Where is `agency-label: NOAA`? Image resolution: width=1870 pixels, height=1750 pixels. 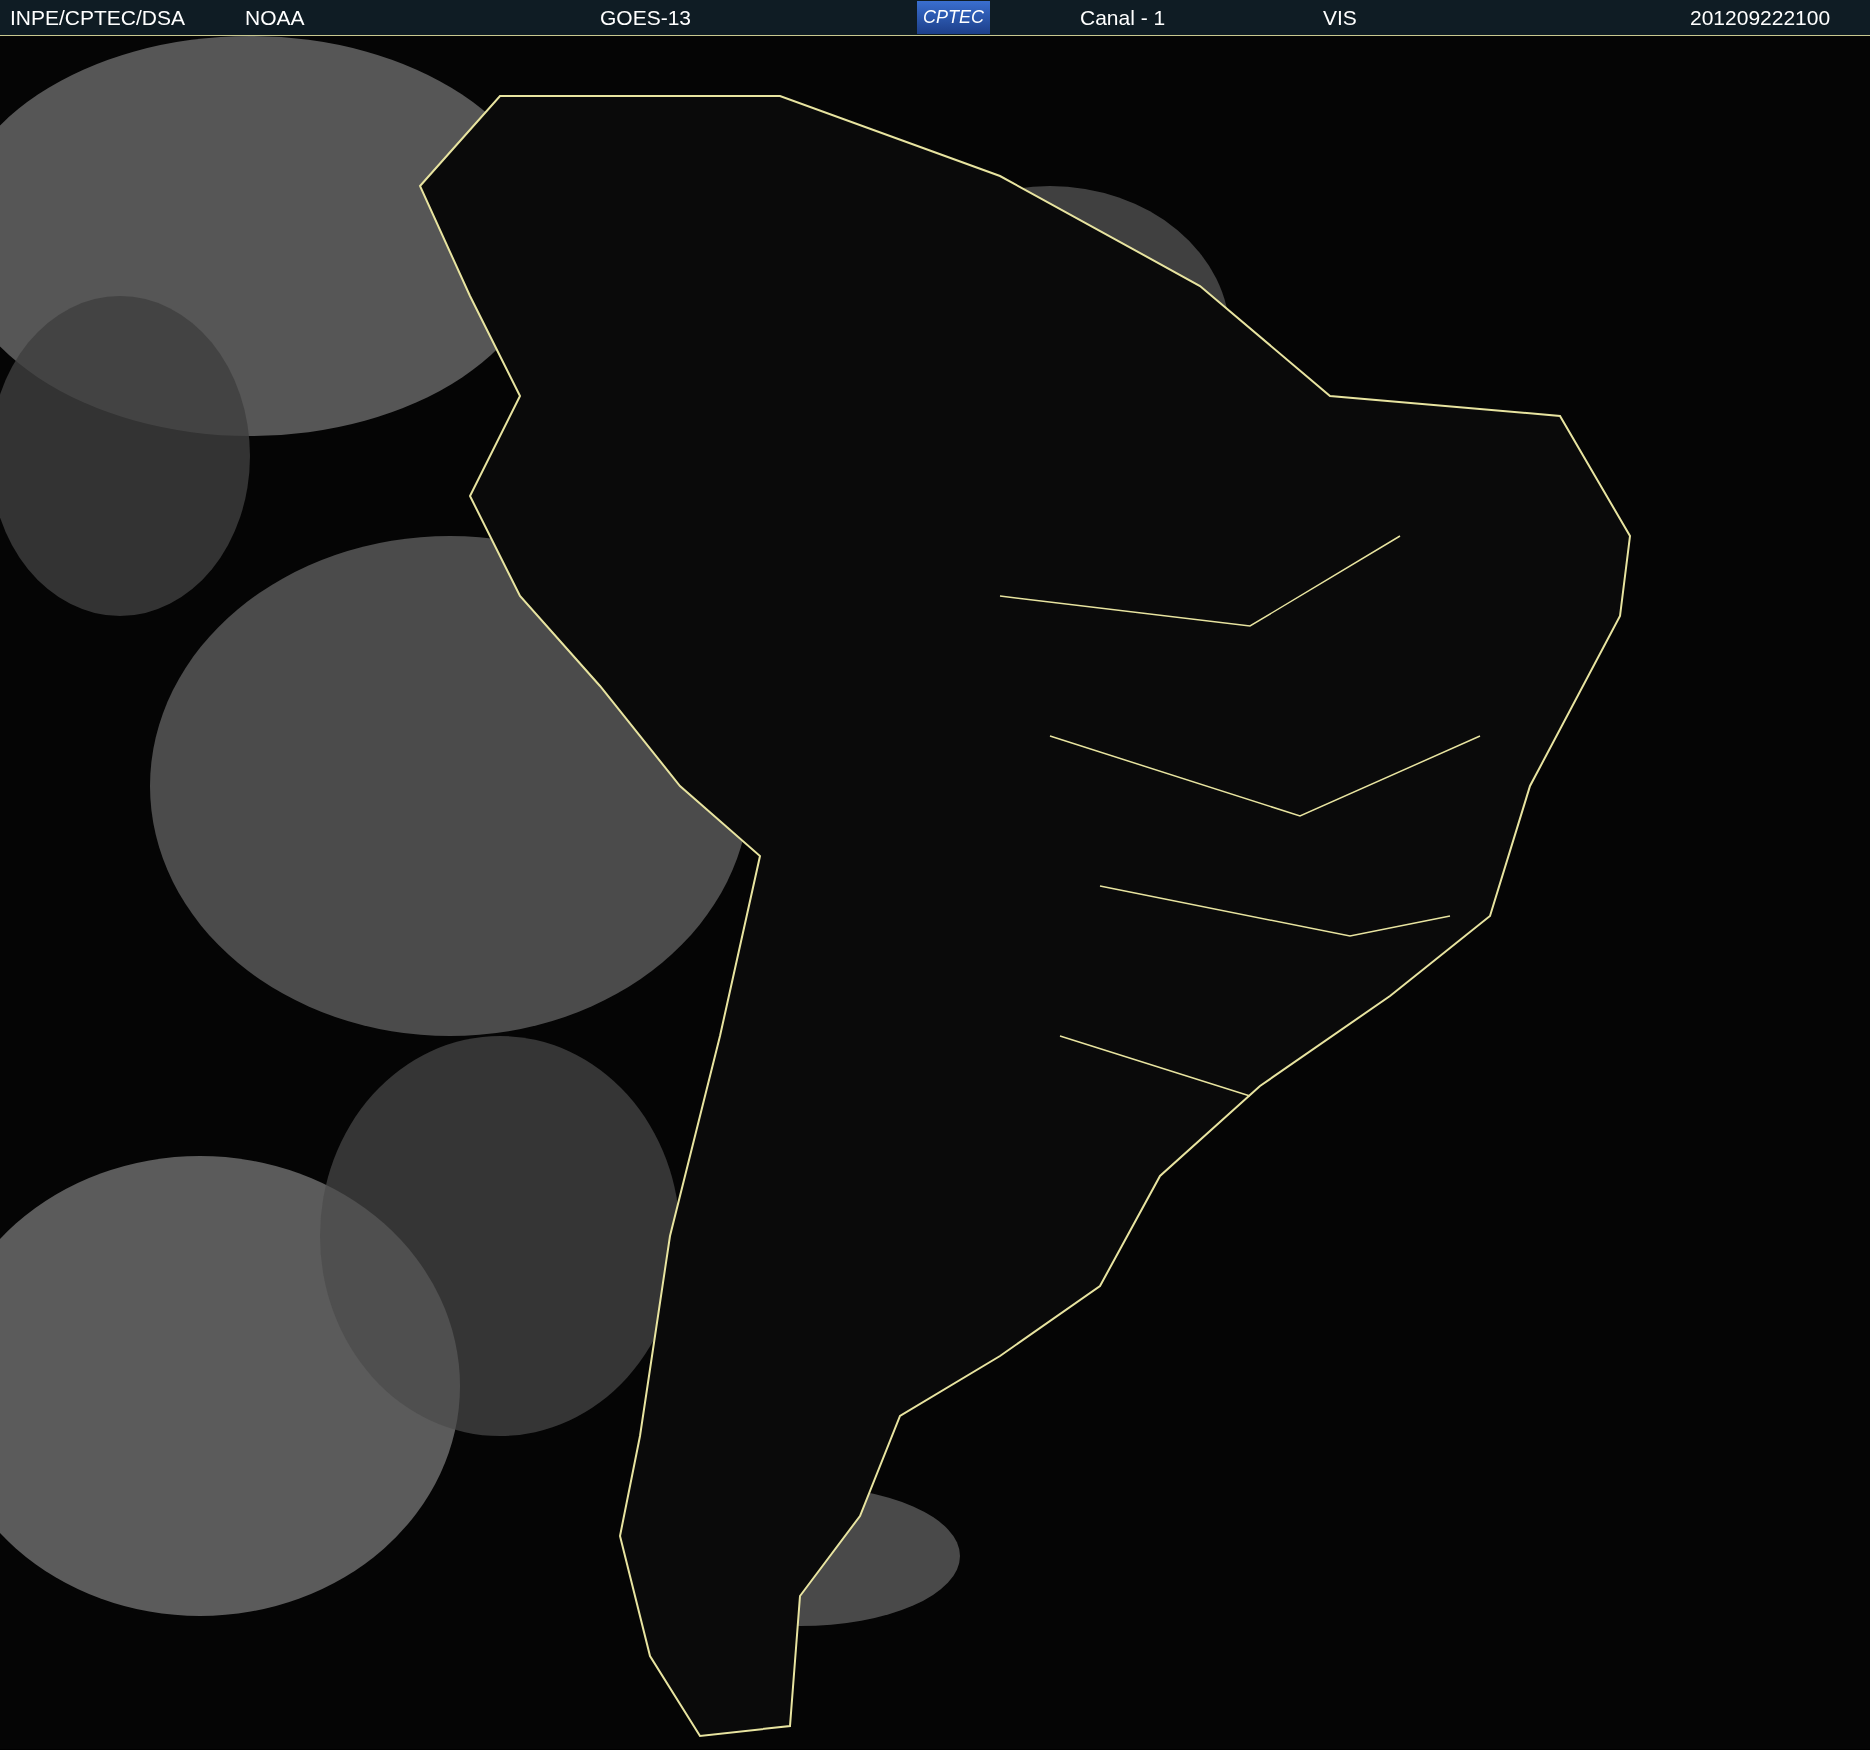 agency-label: NOAA is located at coordinates (275, 17).